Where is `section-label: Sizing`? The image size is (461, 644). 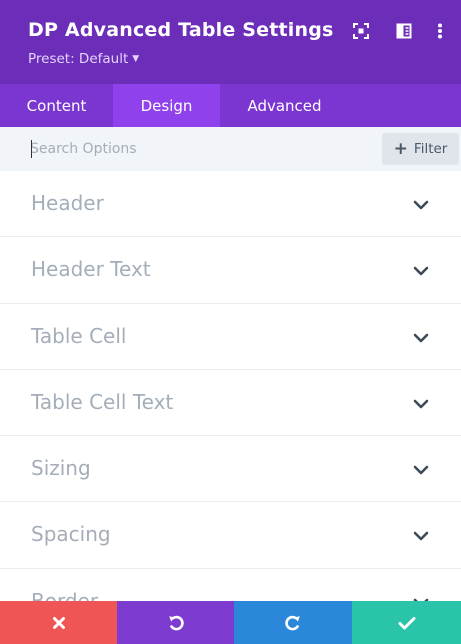 section-label: Sizing is located at coordinates (61, 468).